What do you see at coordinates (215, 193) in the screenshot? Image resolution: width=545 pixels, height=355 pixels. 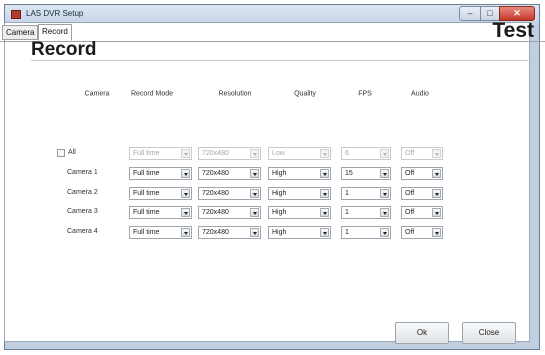 I see `camera-2-resolution-select-value: 720x480` at bounding box center [215, 193].